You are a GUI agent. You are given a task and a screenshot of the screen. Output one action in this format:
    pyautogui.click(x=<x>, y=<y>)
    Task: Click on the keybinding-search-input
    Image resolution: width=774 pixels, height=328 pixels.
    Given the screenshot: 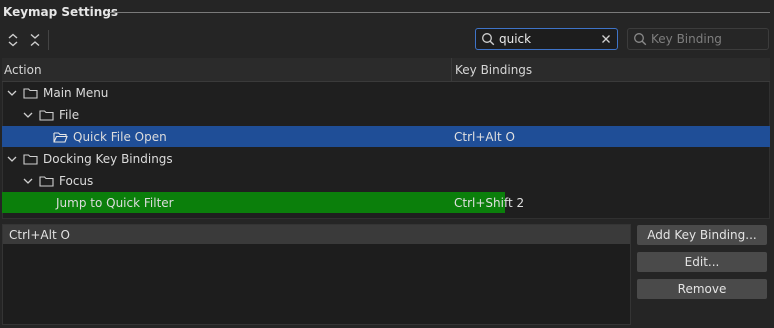 What is the action you would take?
    pyautogui.click(x=708, y=39)
    